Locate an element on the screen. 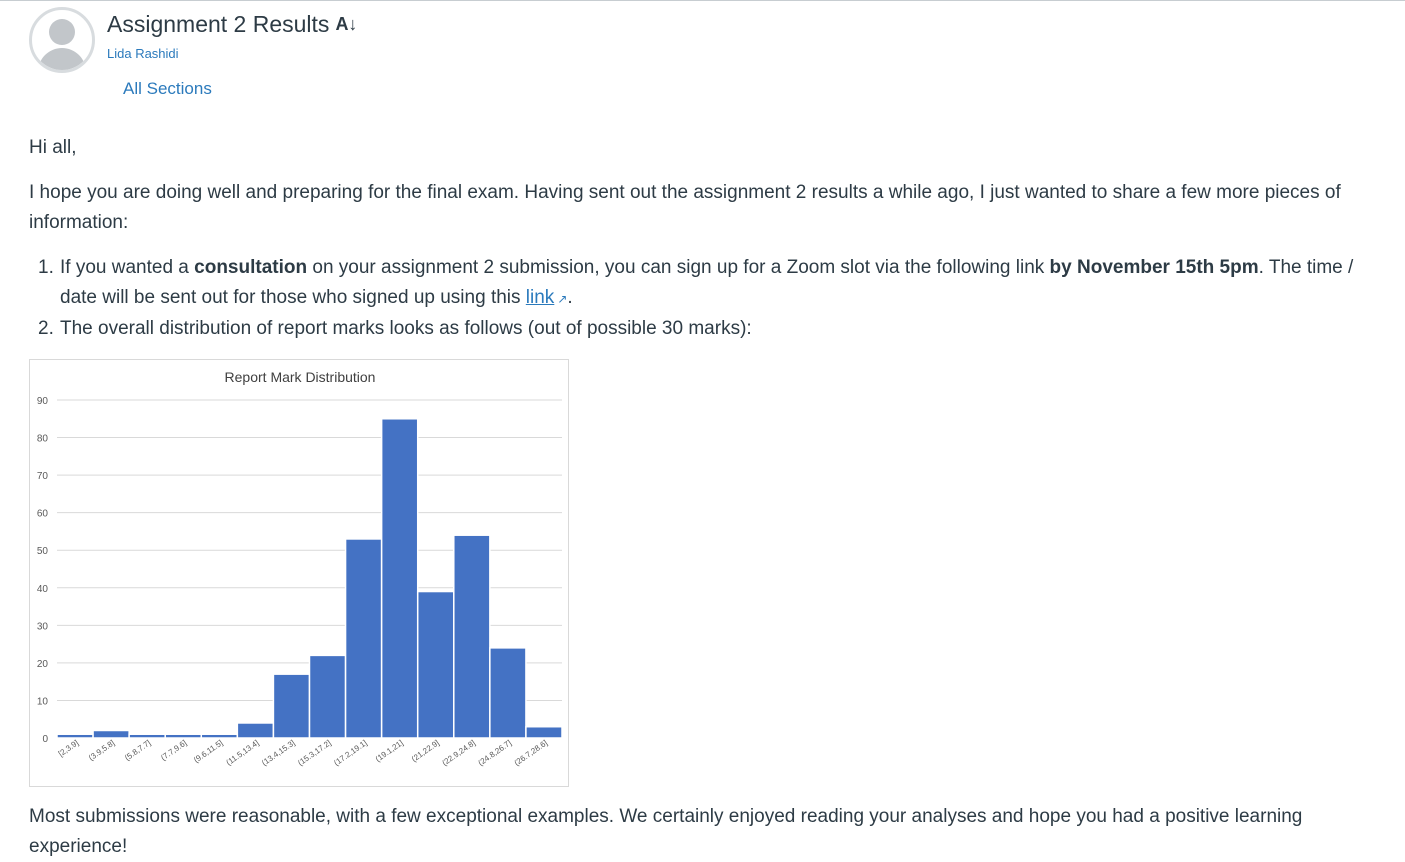 Image resolution: width=1405 pixels, height=862 pixels. list-text: . is located at coordinates (570, 297).